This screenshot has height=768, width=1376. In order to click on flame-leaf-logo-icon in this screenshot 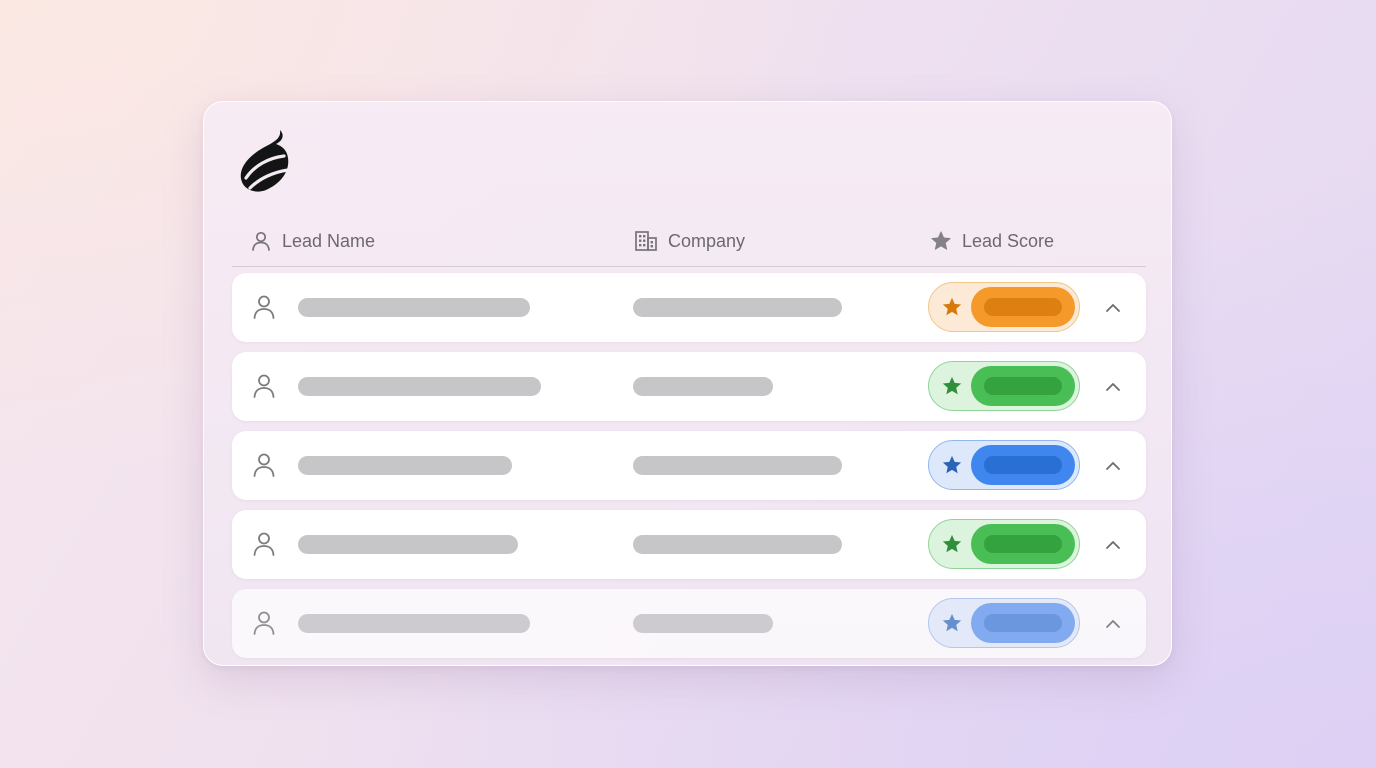, I will do `click(265, 161)`.